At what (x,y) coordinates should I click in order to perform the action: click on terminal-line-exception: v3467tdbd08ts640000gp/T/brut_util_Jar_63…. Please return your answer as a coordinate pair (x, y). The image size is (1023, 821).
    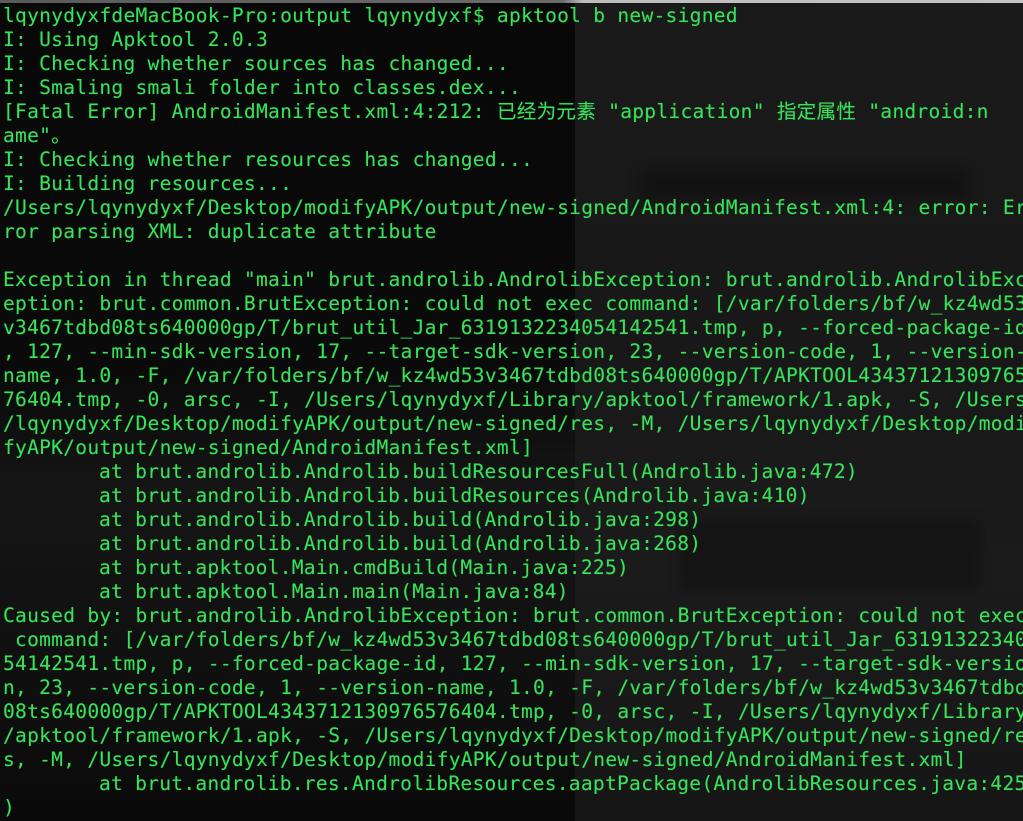
    Looking at the image, I should click on (513, 327).